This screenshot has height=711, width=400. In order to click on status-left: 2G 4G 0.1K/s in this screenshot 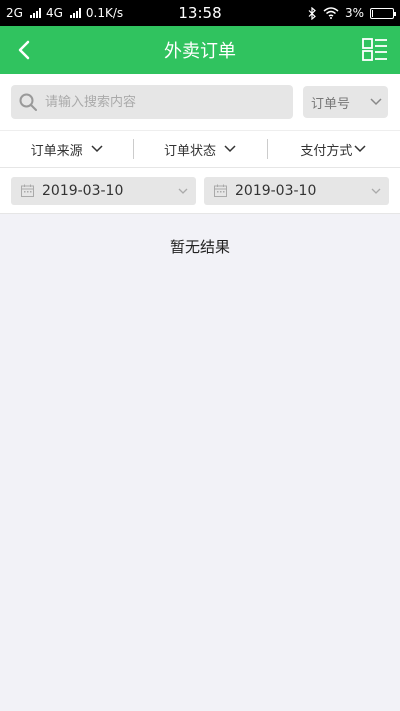, I will do `click(64, 13)`.